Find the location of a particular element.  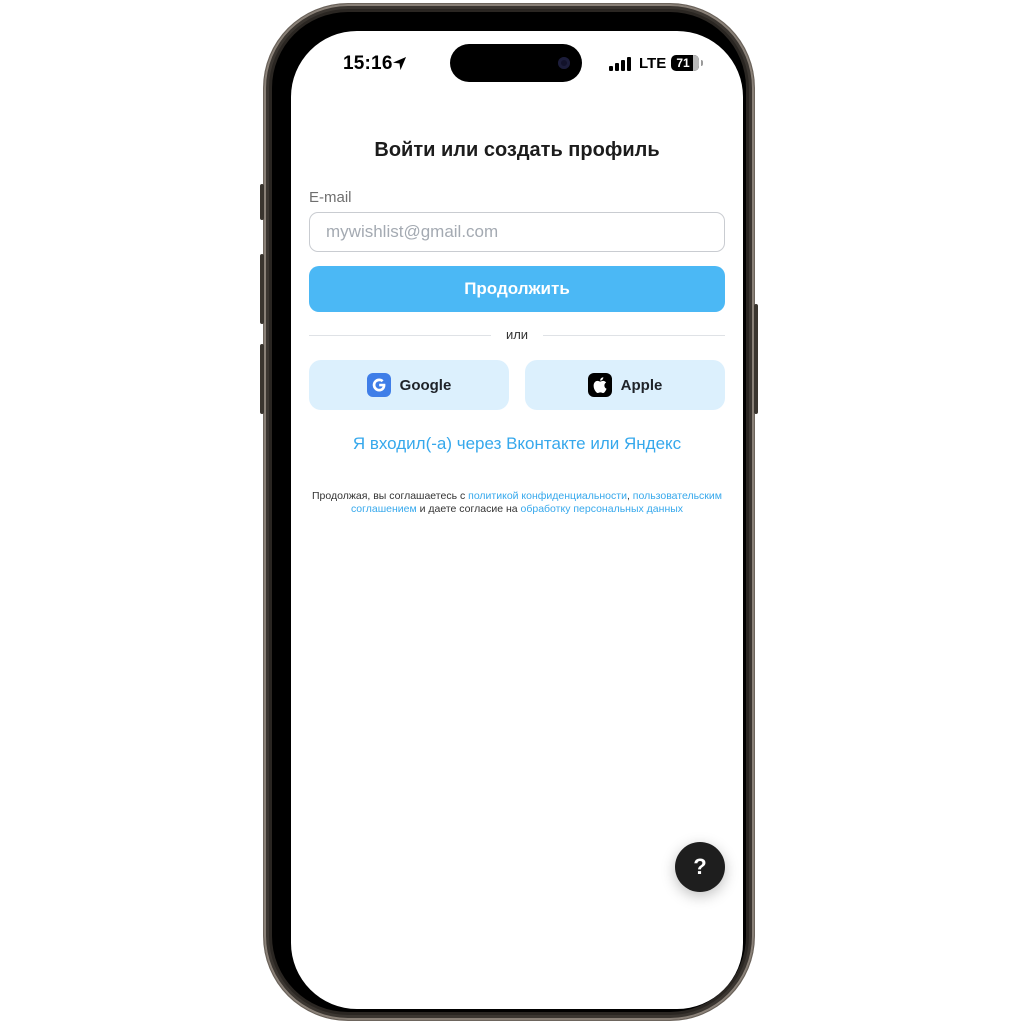

page-title: Войти или создать профиль is located at coordinates (517, 150).